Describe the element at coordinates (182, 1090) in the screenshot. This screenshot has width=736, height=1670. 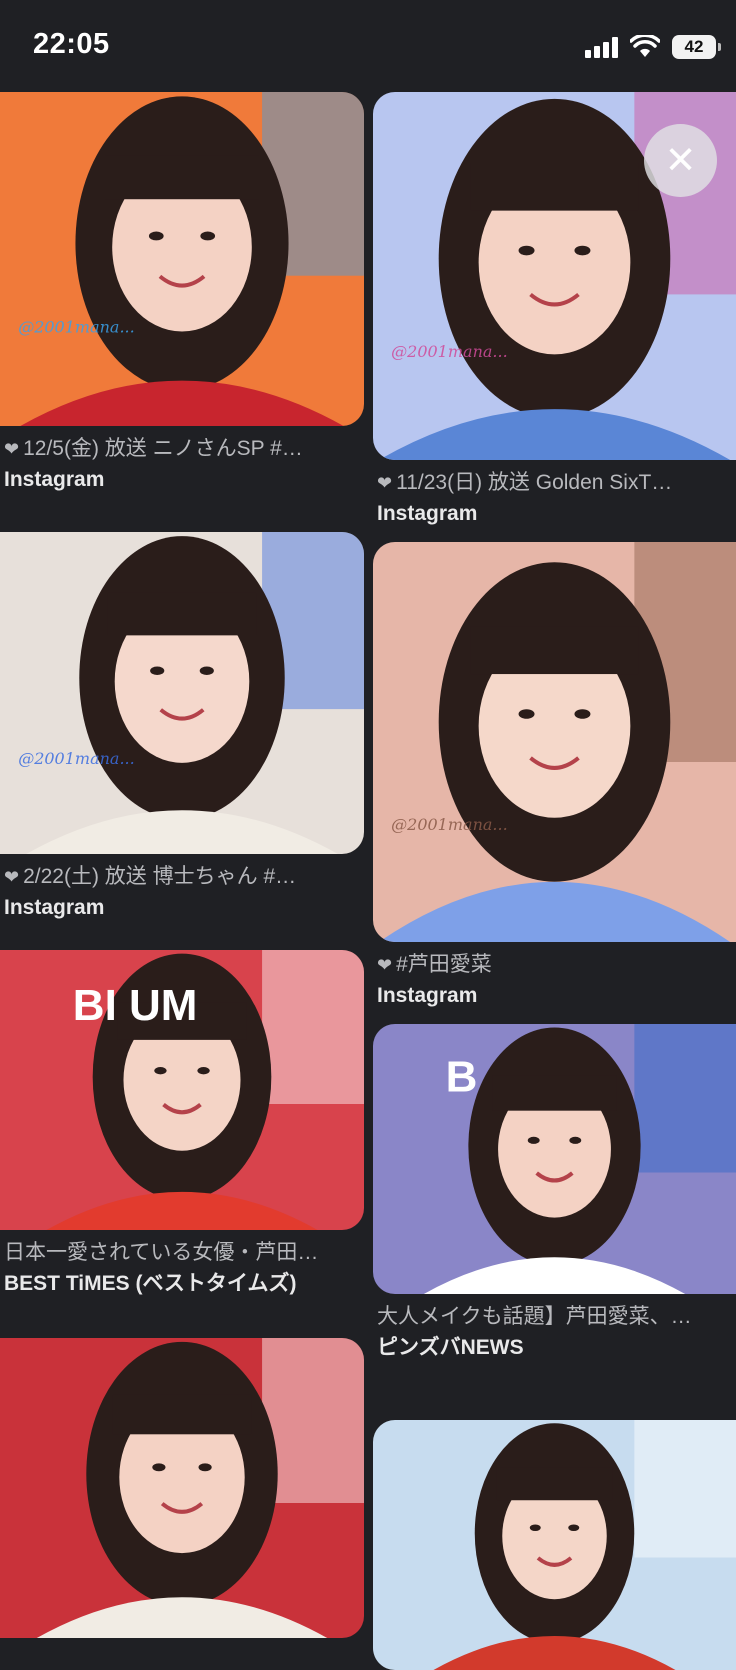
I see `image-thumbnail: BI UM` at that location.